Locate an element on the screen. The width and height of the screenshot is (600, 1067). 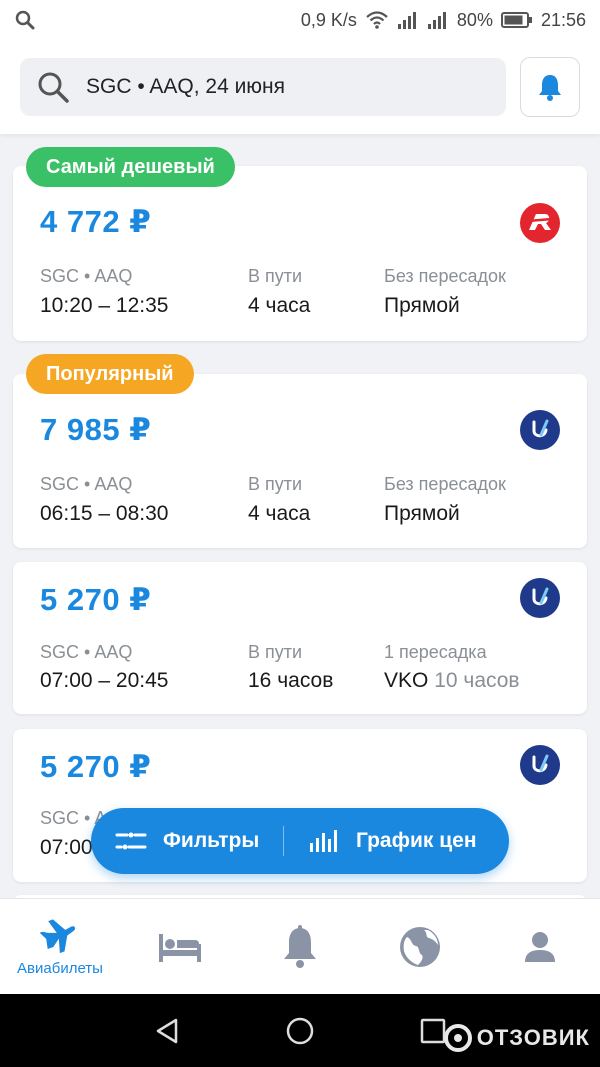
duration-value: 16 часов is located at coordinates (291, 680).